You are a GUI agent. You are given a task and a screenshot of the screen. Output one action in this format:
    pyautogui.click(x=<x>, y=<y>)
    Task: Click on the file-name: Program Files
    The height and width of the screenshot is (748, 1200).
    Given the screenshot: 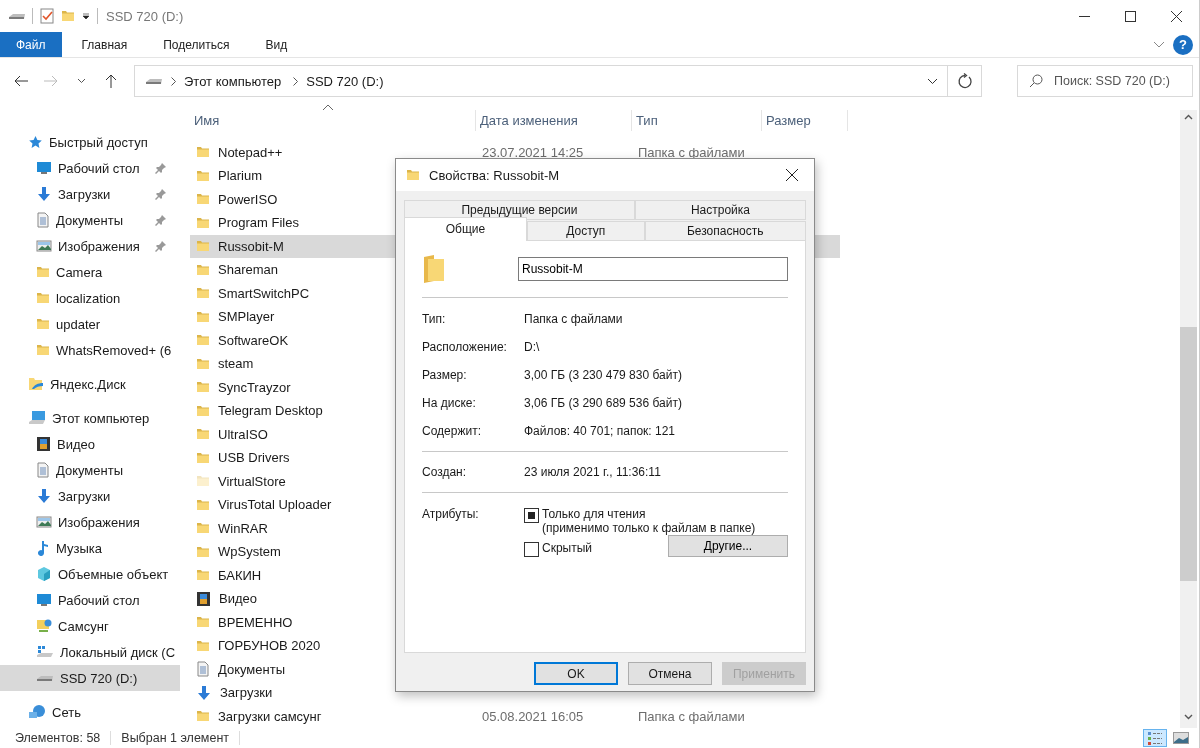 What is the action you would take?
    pyautogui.click(x=258, y=223)
    